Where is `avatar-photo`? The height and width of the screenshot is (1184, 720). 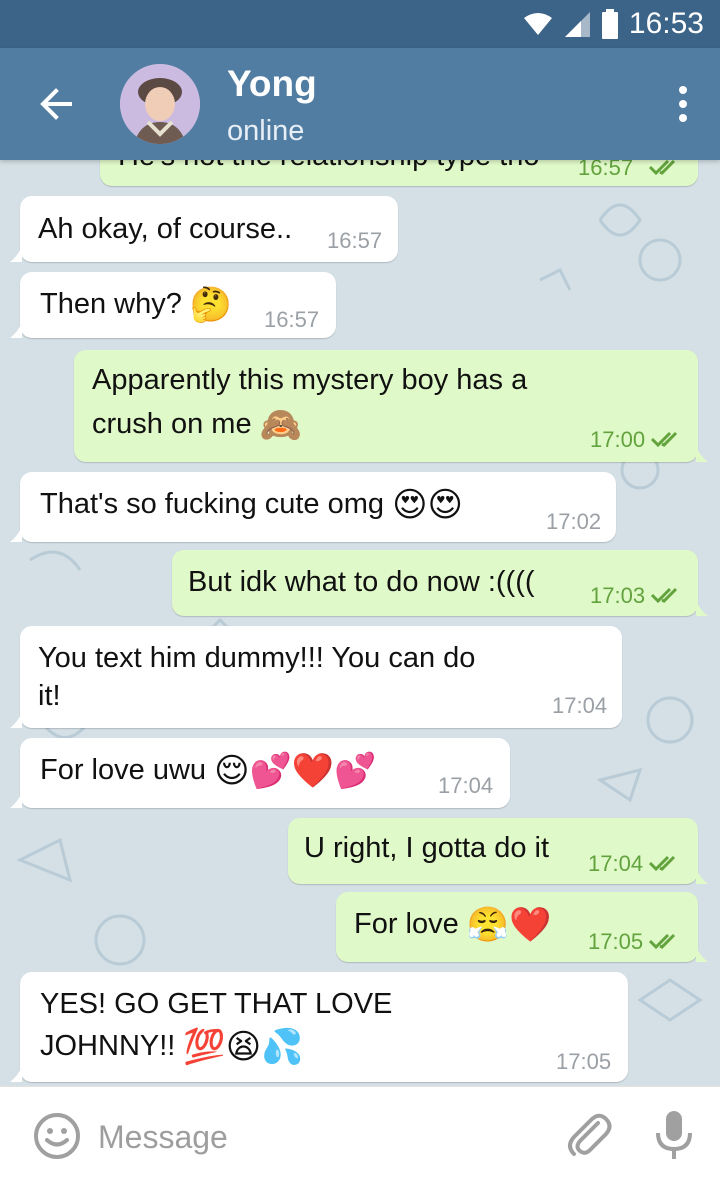 avatar-photo is located at coordinates (160, 104).